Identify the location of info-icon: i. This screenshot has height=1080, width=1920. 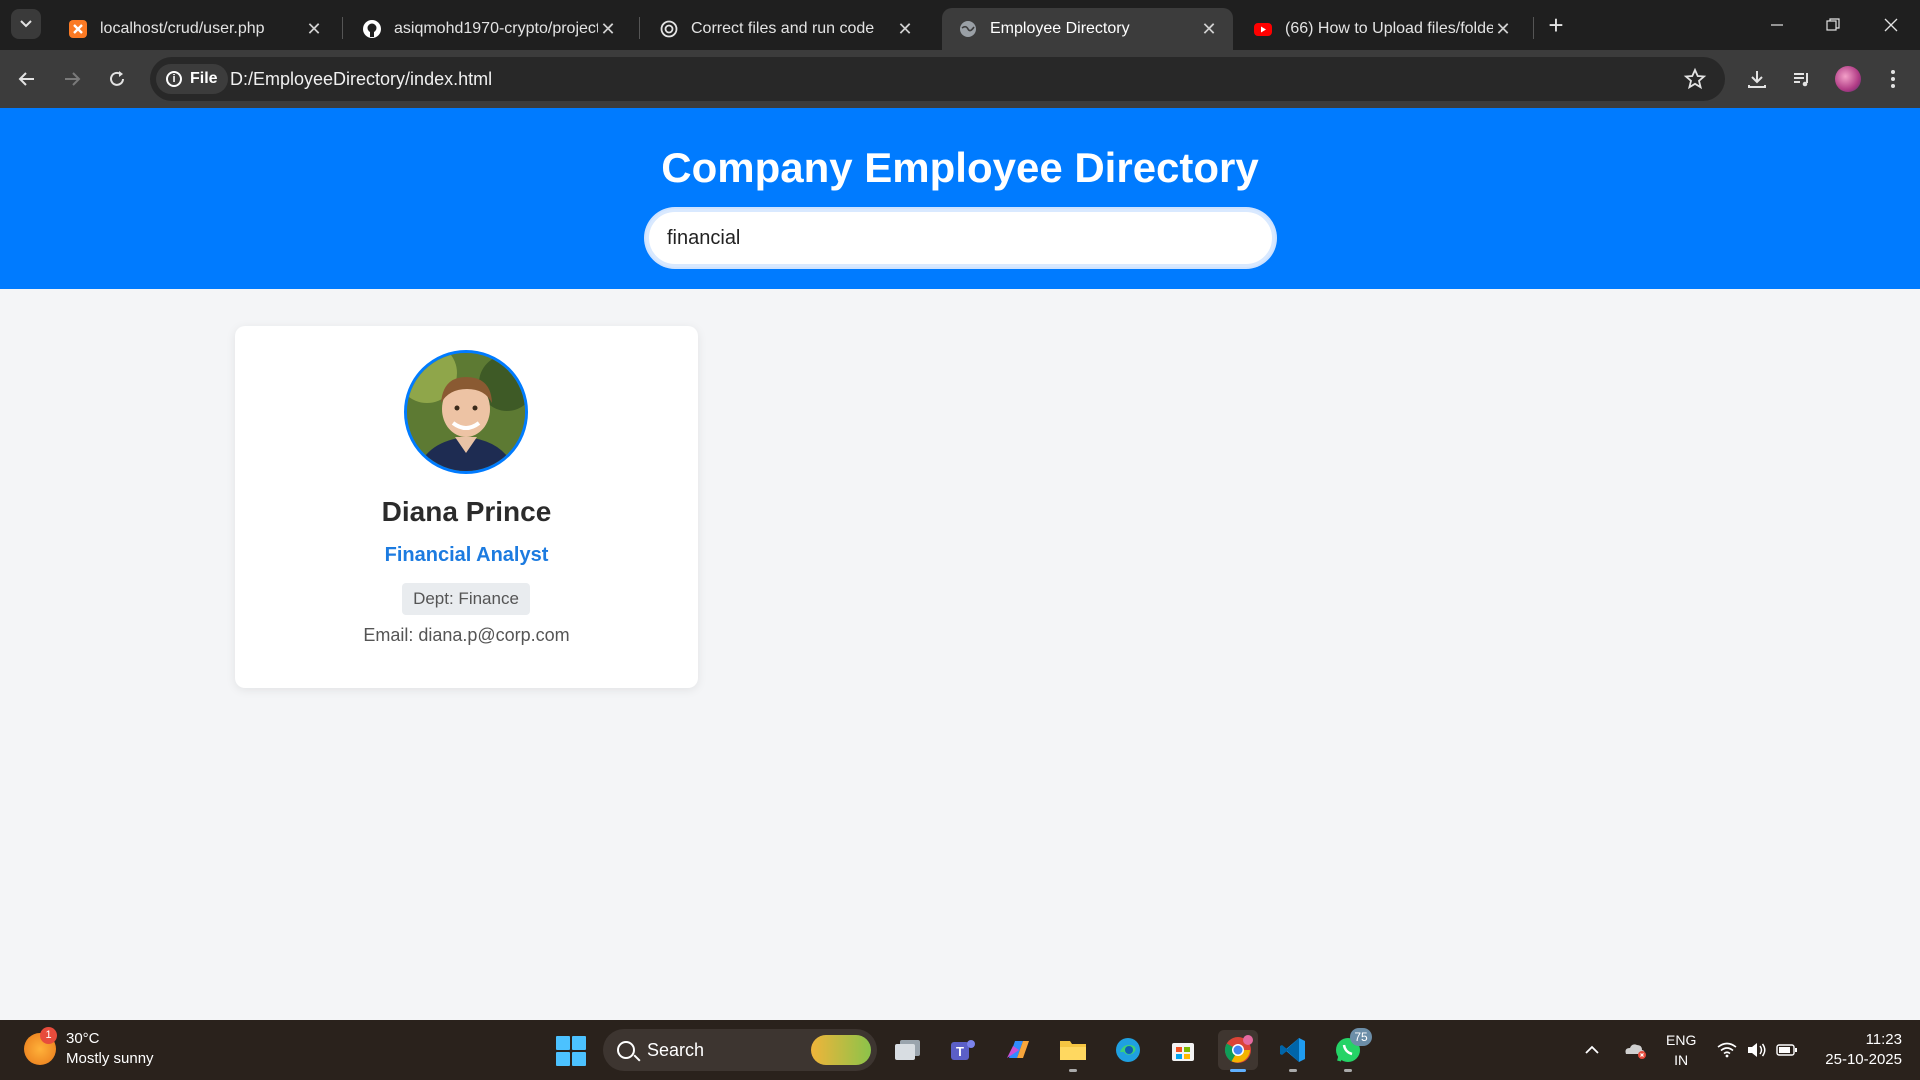
(174, 79).